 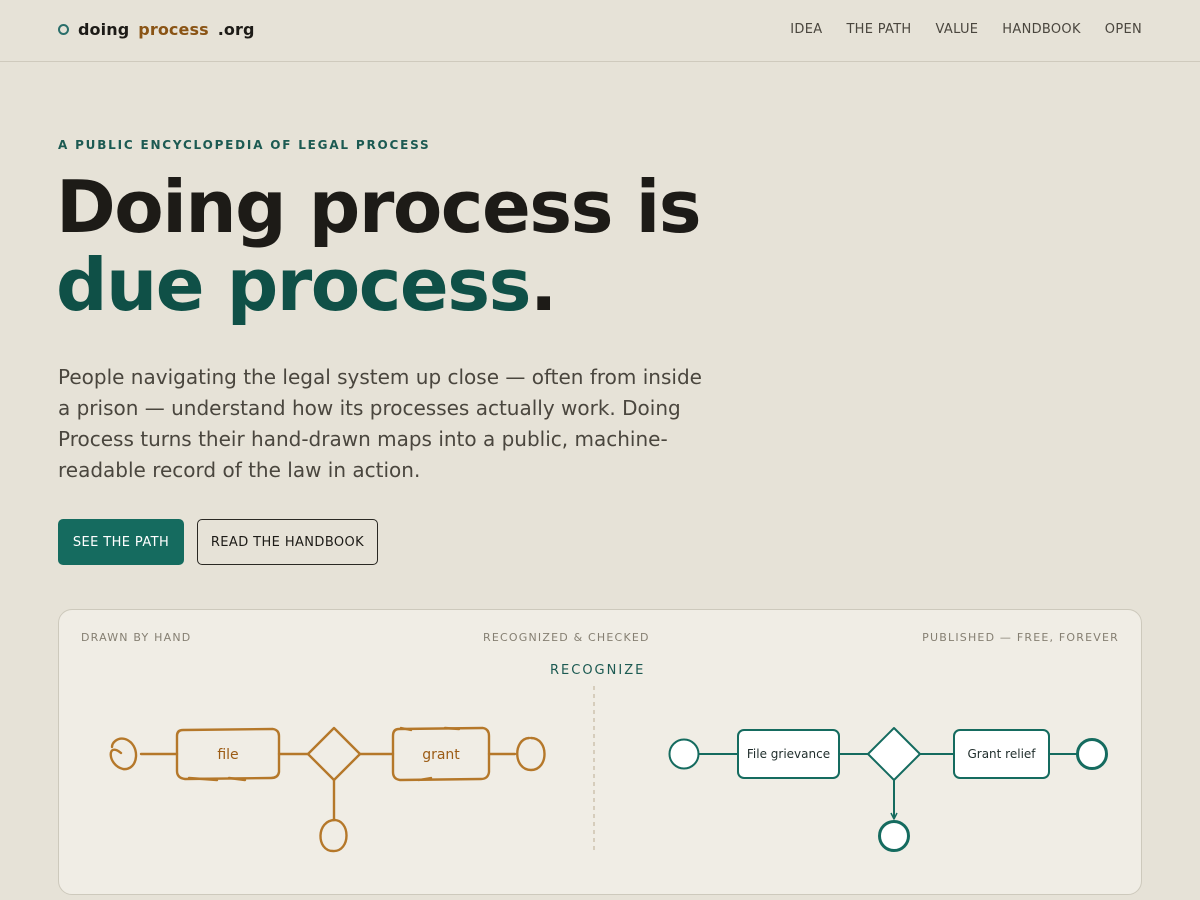 What do you see at coordinates (173, 29) in the screenshot?
I see `logo-text-process: process` at bounding box center [173, 29].